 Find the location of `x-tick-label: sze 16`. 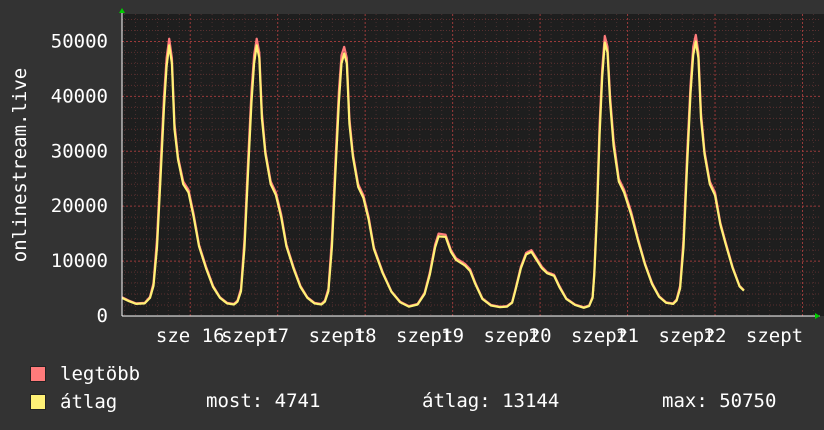

x-tick-label: sze 16 is located at coordinates (190, 336).